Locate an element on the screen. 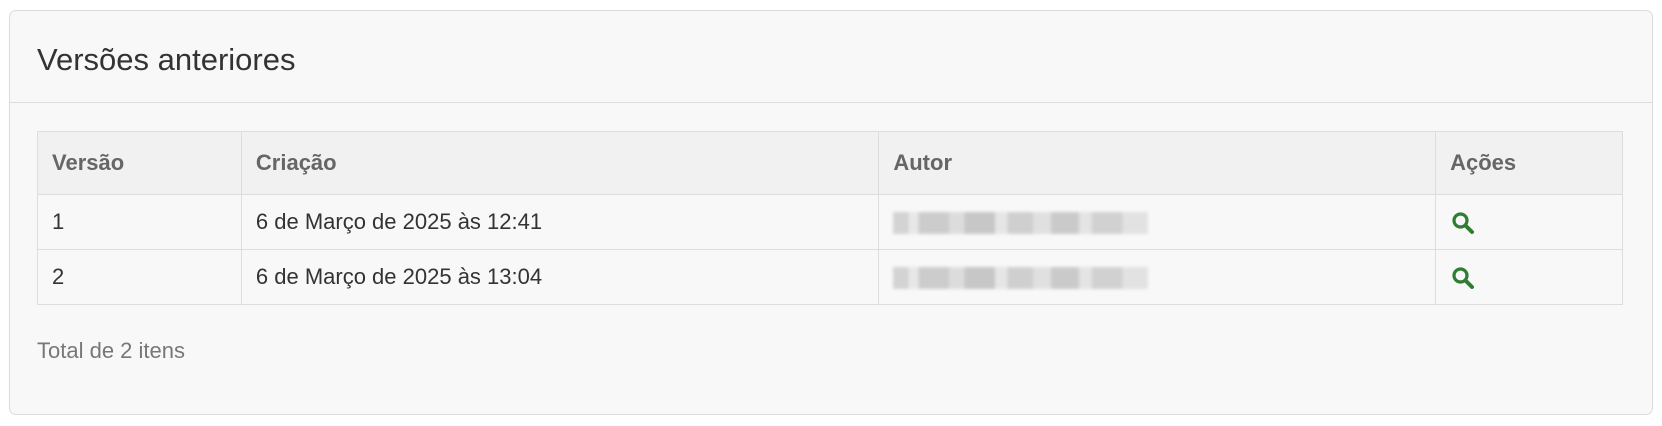 This screenshot has height=426, width=1662. table-row: 1 6 de Março de 2025 às 12:41 is located at coordinates (830, 222).